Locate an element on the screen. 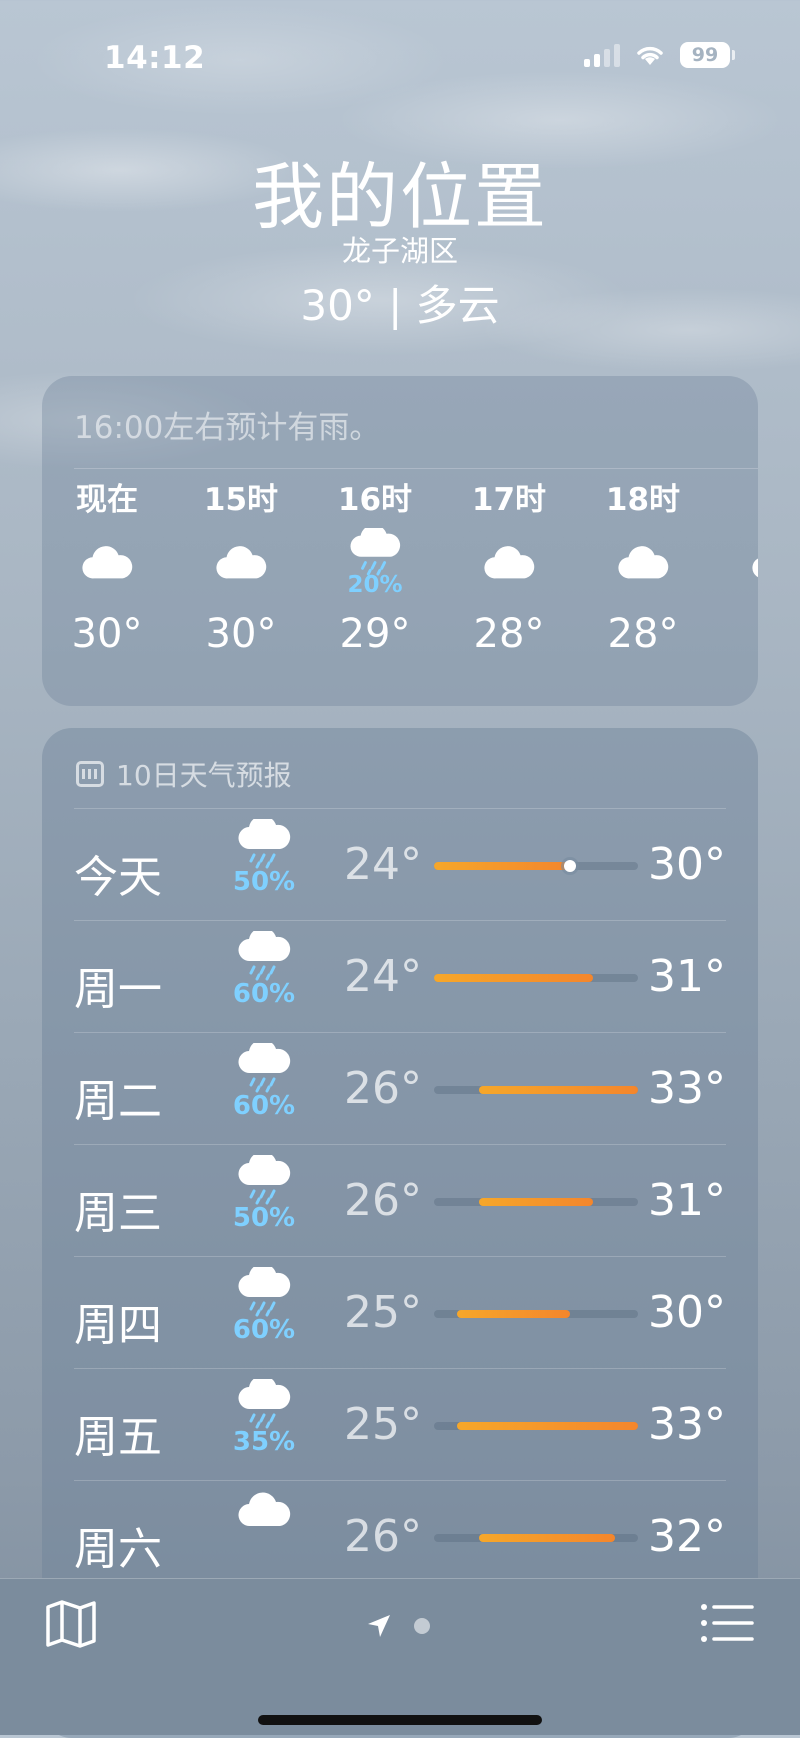 This screenshot has height=1738, width=800. daily-row: 今天 50% 24° 30° is located at coordinates (400, 864).